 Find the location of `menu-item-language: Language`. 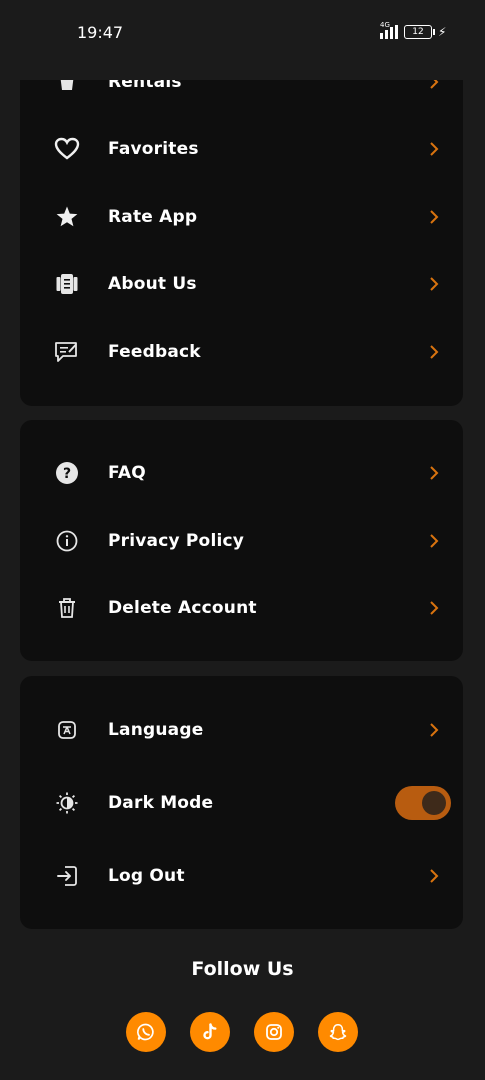

menu-item-language: Language is located at coordinates (241, 730).